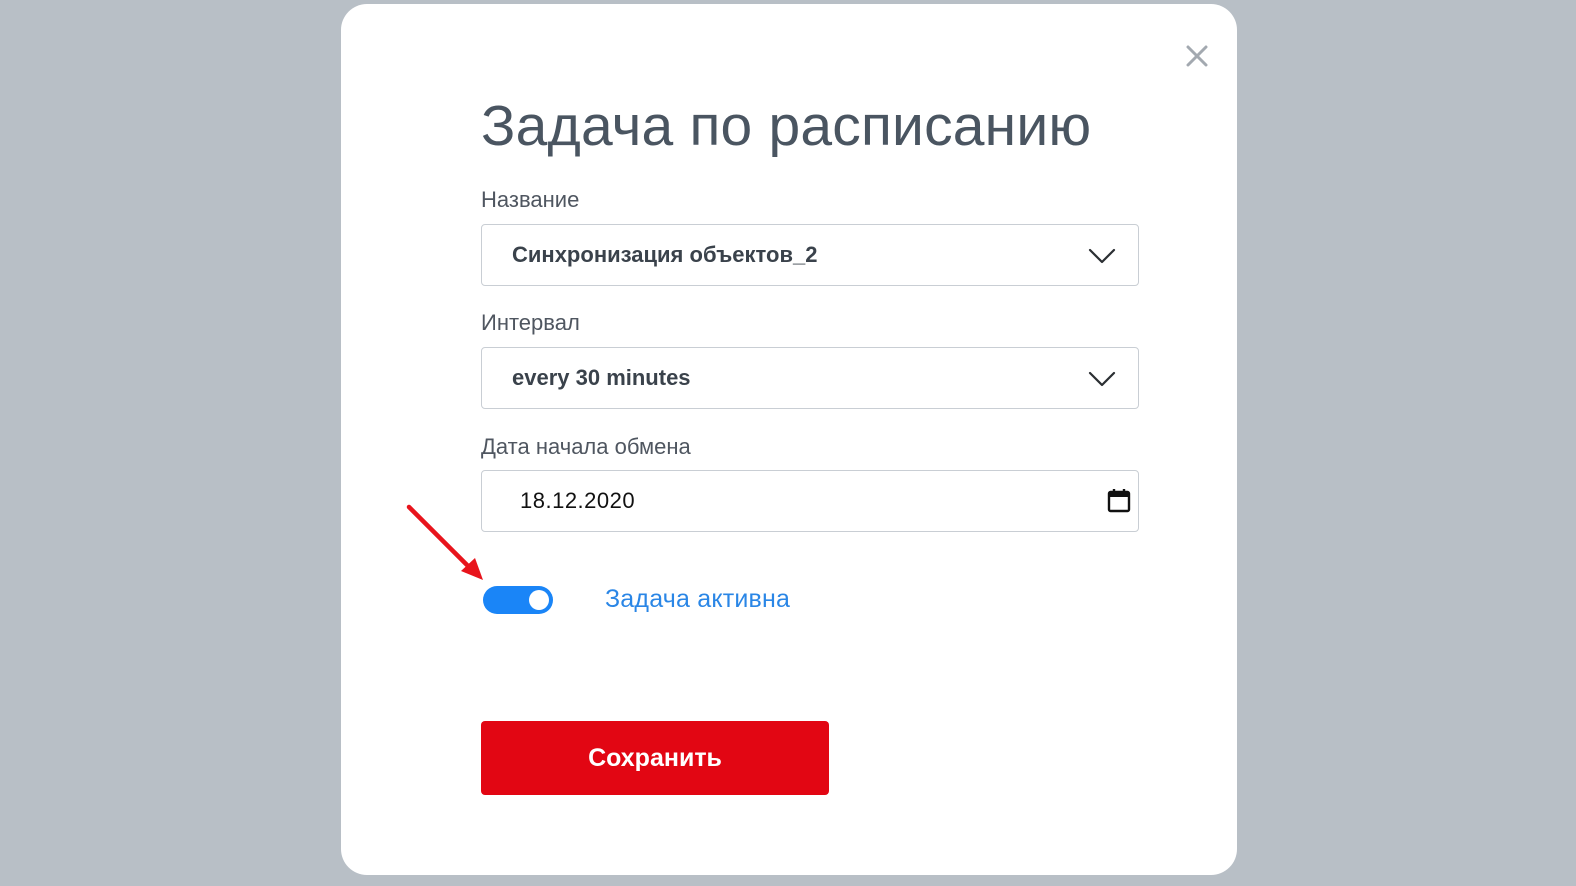 The width and height of the screenshot is (1576, 886). What do you see at coordinates (786, 126) in the screenshot?
I see `modal-title: Задача по расписанию` at bounding box center [786, 126].